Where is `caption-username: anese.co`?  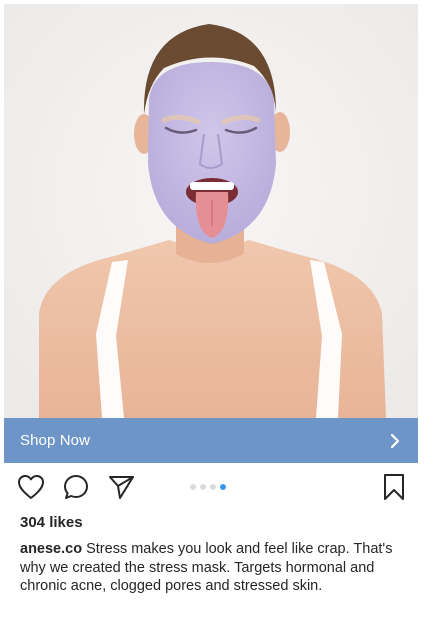 caption-username: anese.co is located at coordinates (51, 549).